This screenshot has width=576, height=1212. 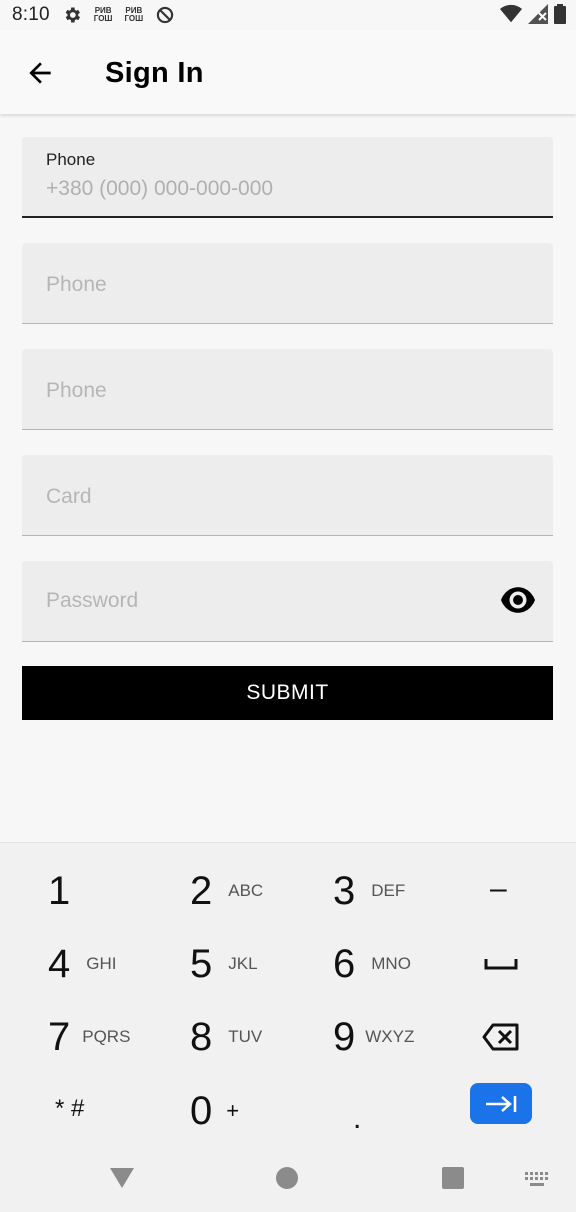 I want to click on key-minus-symbol: –, so click(x=498, y=888).